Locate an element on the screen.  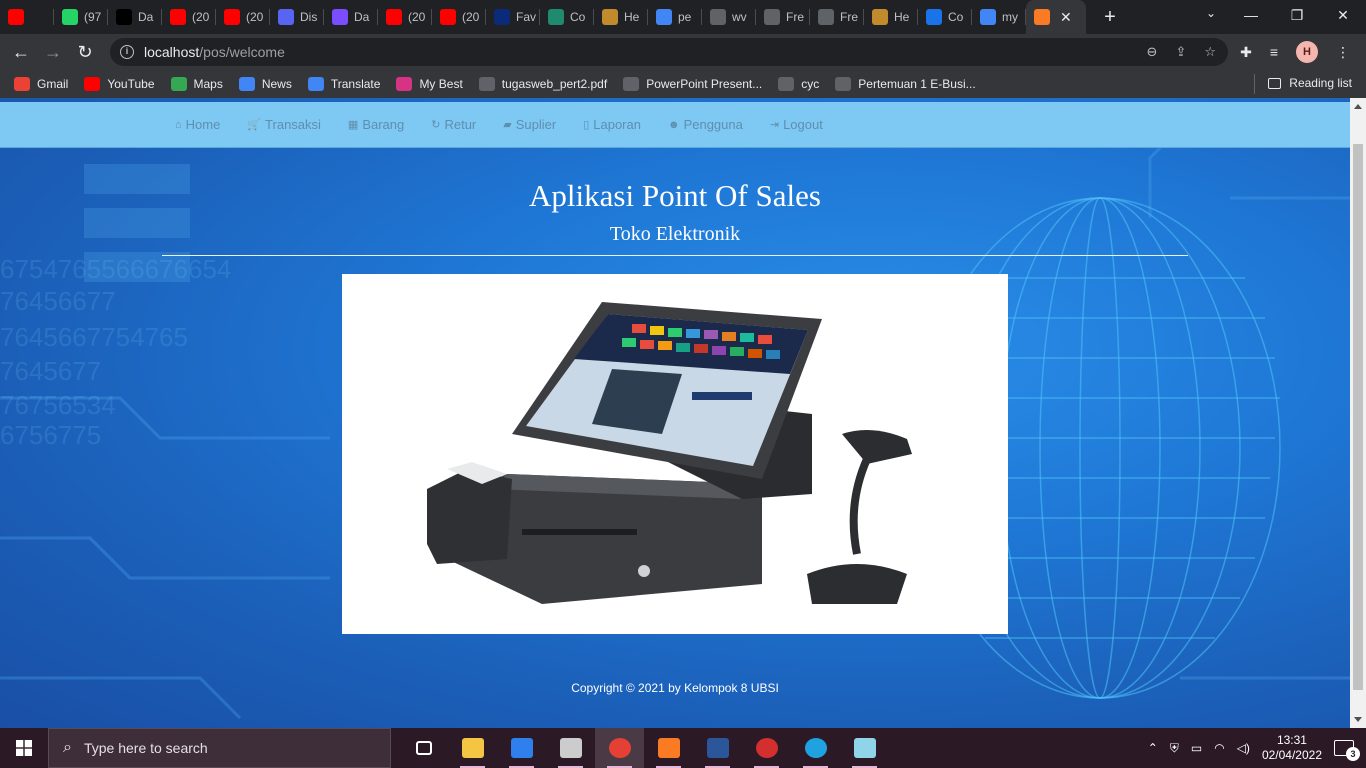
close-tab-icon: ✕ is located at coordinates (1066, 17).